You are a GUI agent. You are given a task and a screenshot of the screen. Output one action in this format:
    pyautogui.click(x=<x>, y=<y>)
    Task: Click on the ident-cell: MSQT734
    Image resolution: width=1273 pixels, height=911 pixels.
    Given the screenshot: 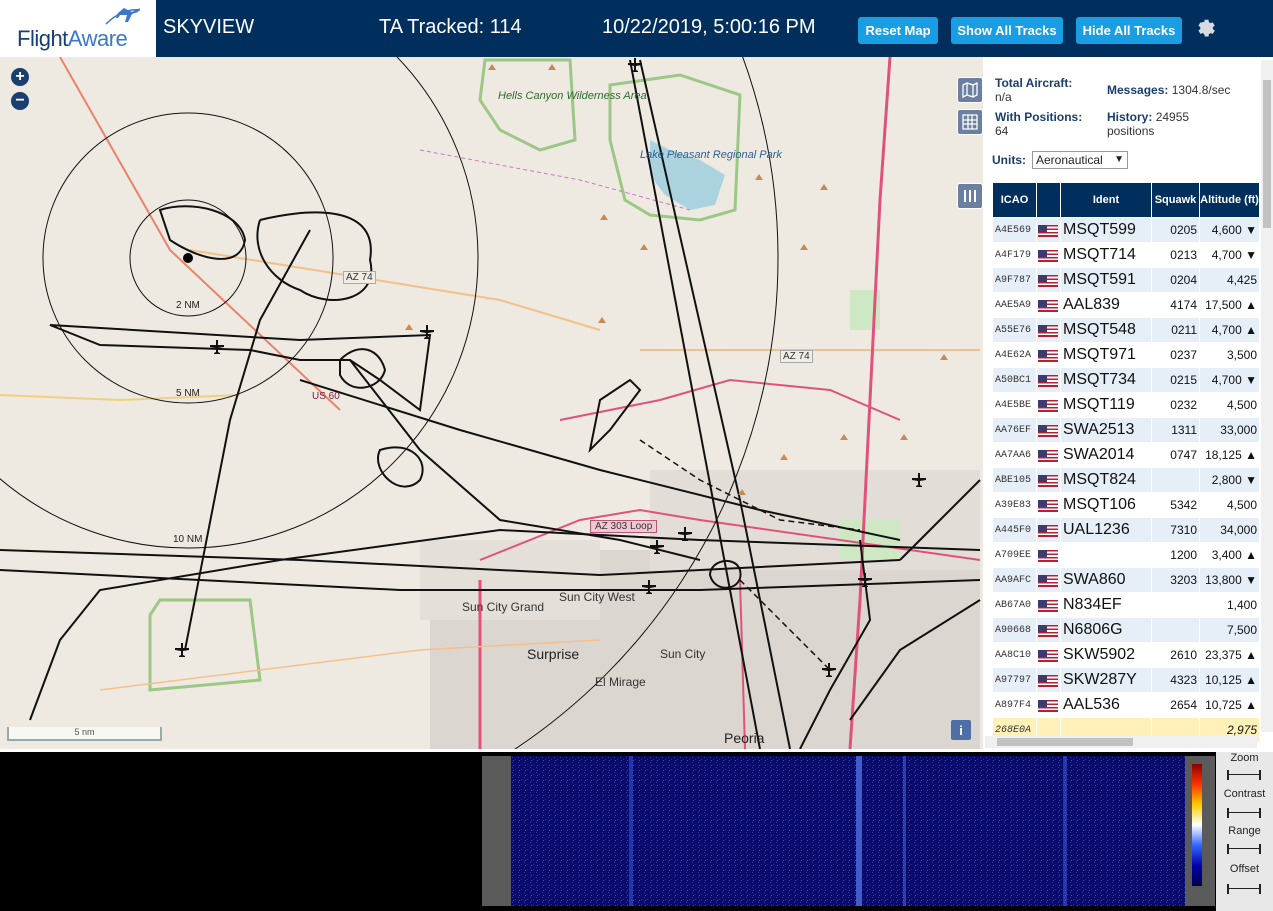 What is the action you would take?
    pyautogui.click(x=1106, y=380)
    